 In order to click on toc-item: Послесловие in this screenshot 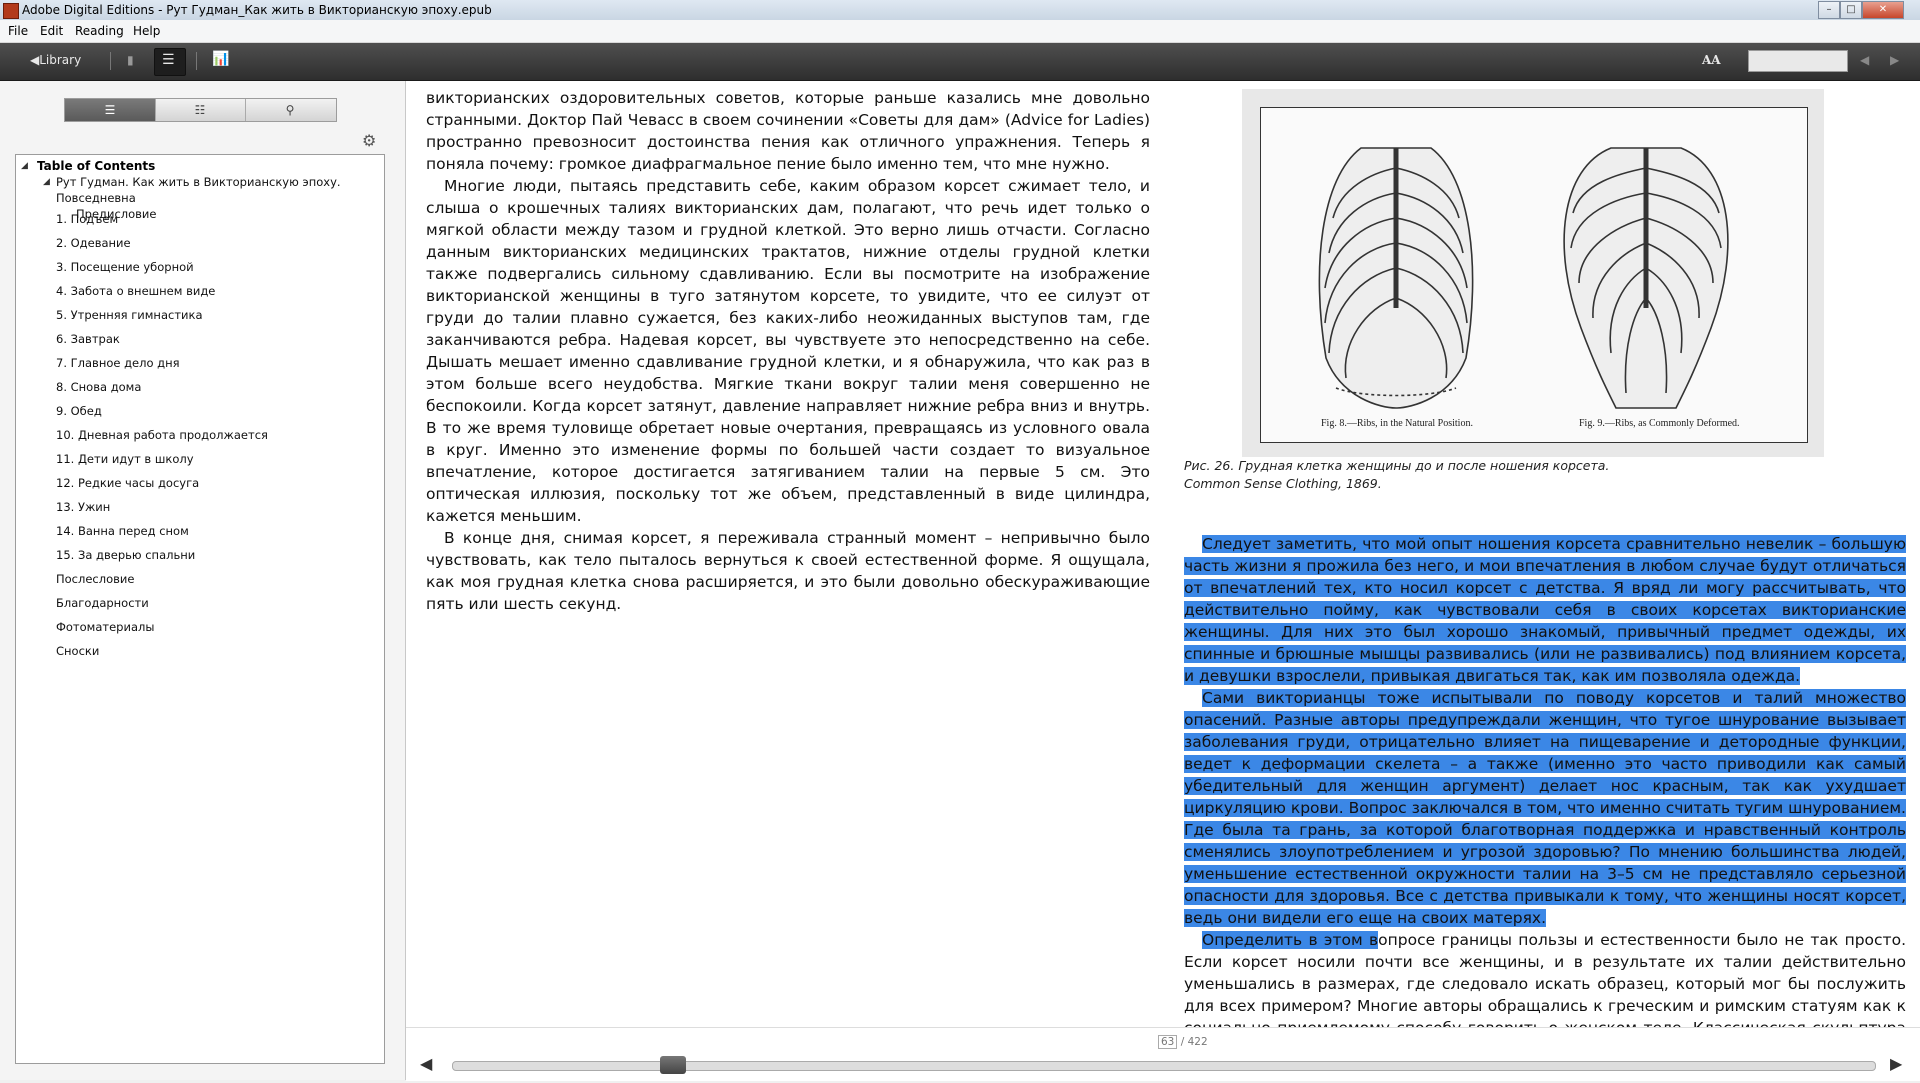, I will do `click(95, 579)`.